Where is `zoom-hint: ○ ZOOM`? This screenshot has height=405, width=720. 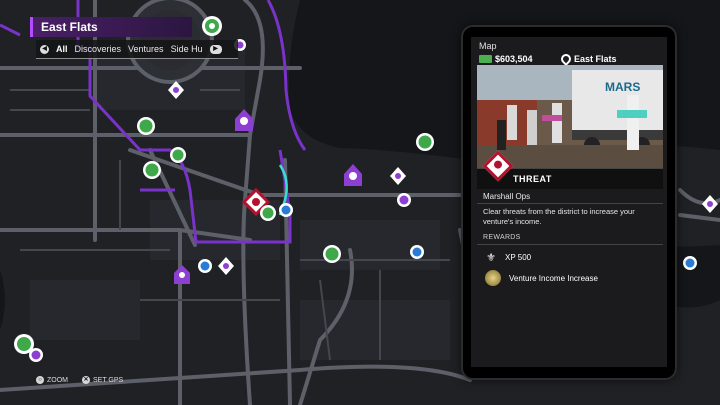
zoom-hint: ○ ZOOM is located at coordinates (52, 380).